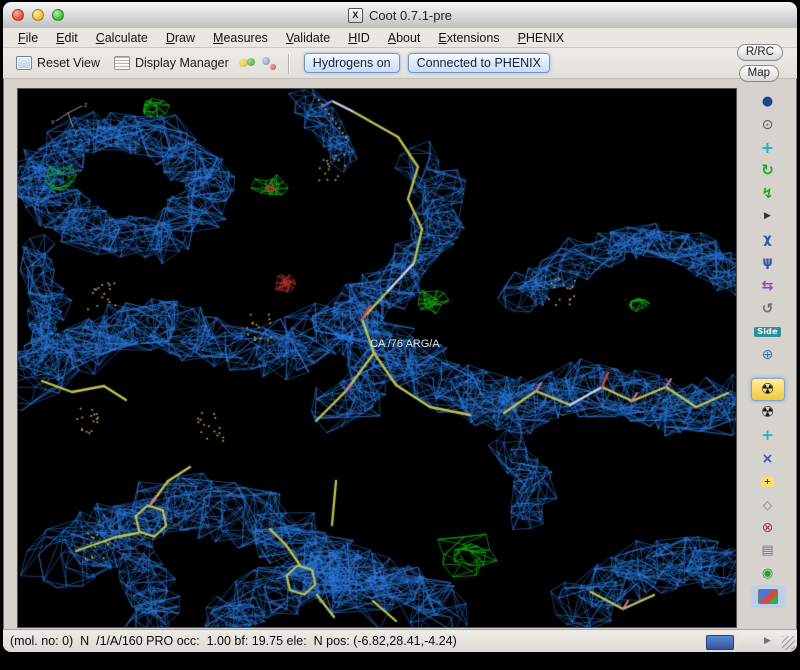  What do you see at coordinates (768, 331) in the screenshot?
I see `sidechain-180-icon: Side` at bounding box center [768, 331].